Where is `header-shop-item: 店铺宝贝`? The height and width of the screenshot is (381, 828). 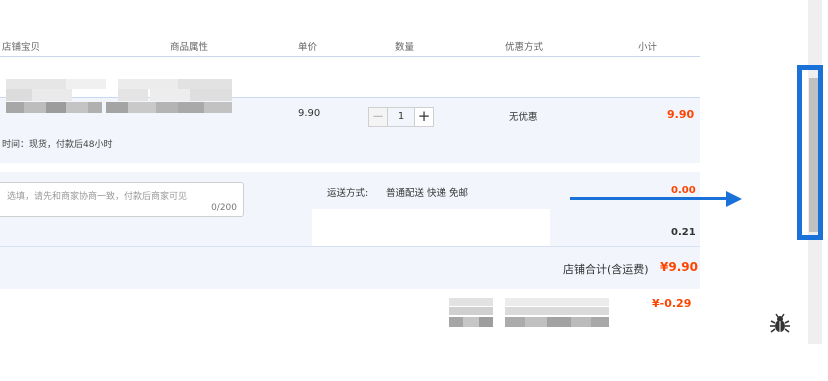
header-shop-item: 店铺宝贝 is located at coordinates (21, 47).